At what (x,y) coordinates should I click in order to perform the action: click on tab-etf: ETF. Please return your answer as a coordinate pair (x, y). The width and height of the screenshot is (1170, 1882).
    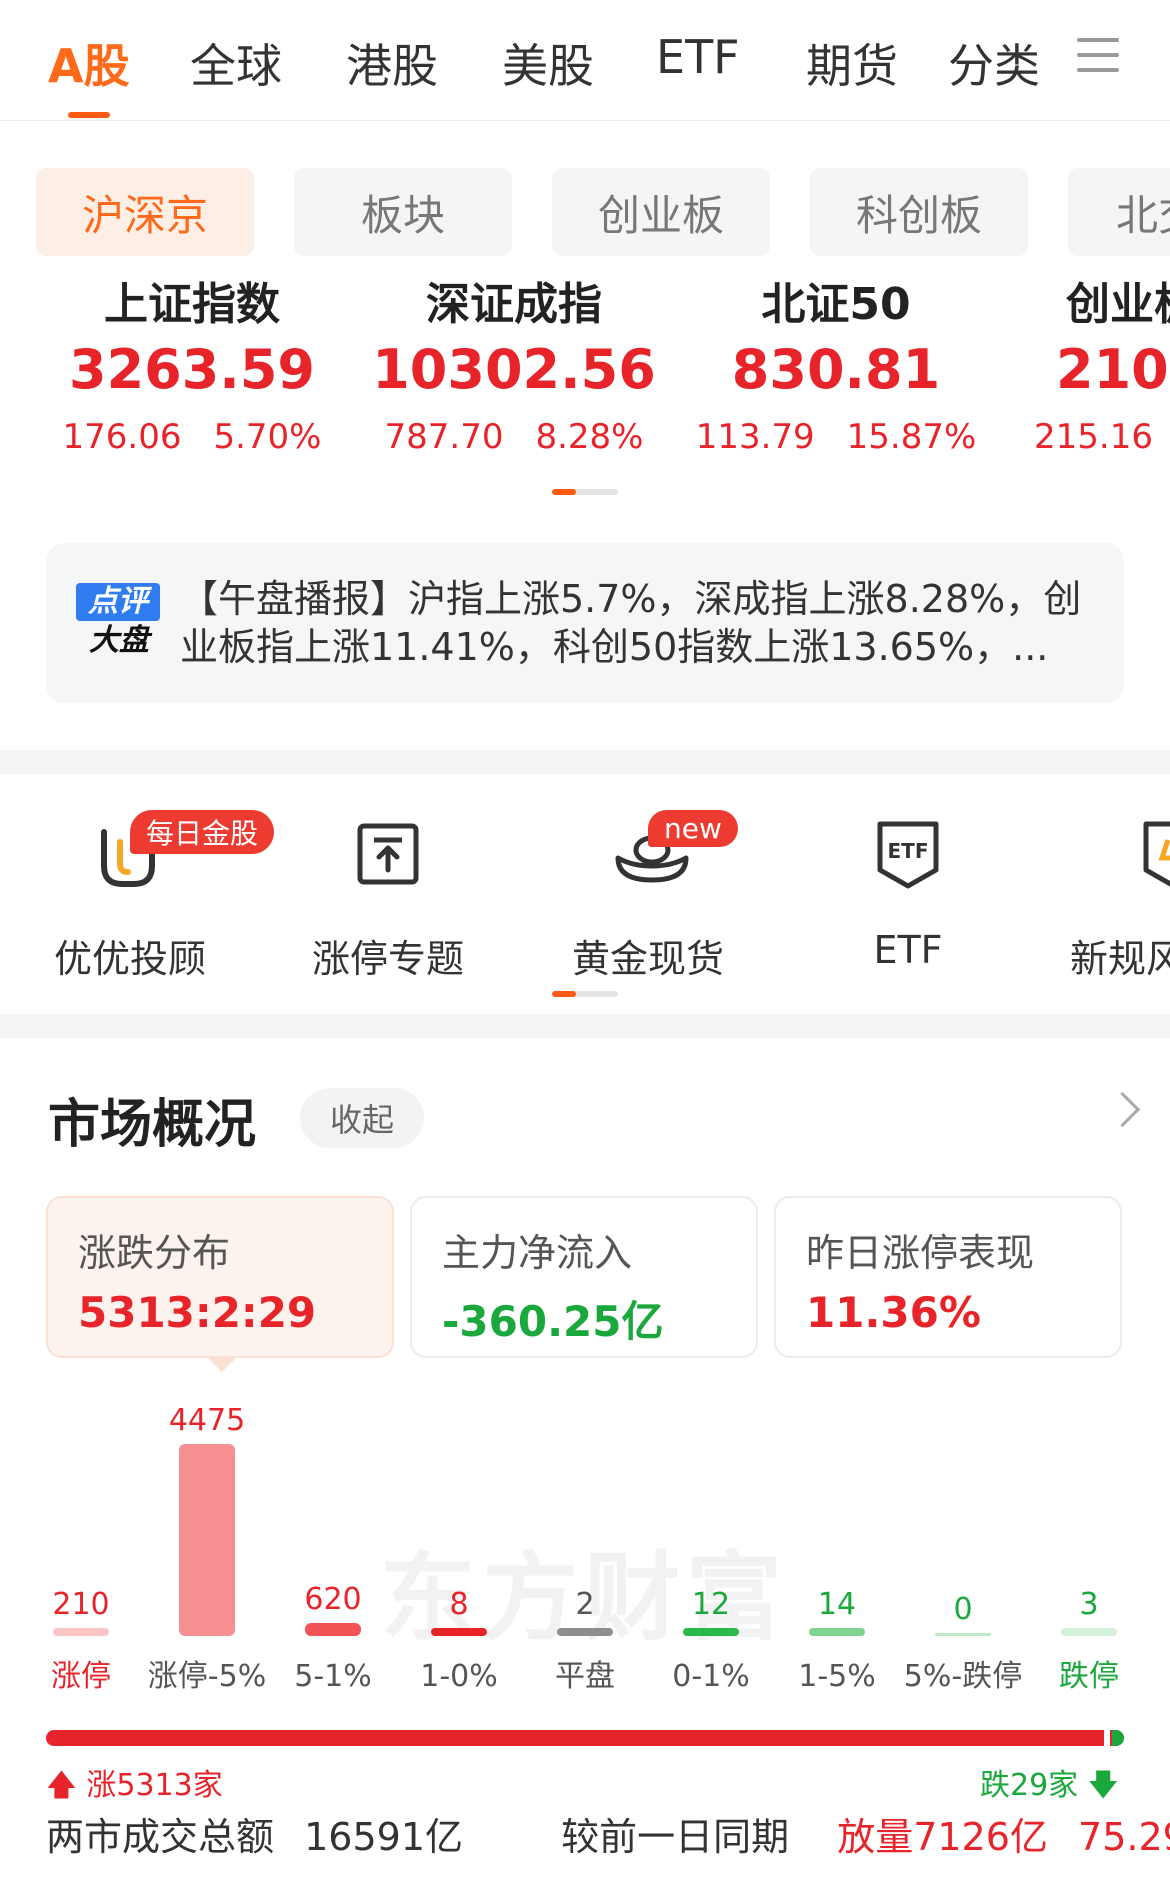
    Looking at the image, I should click on (698, 57).